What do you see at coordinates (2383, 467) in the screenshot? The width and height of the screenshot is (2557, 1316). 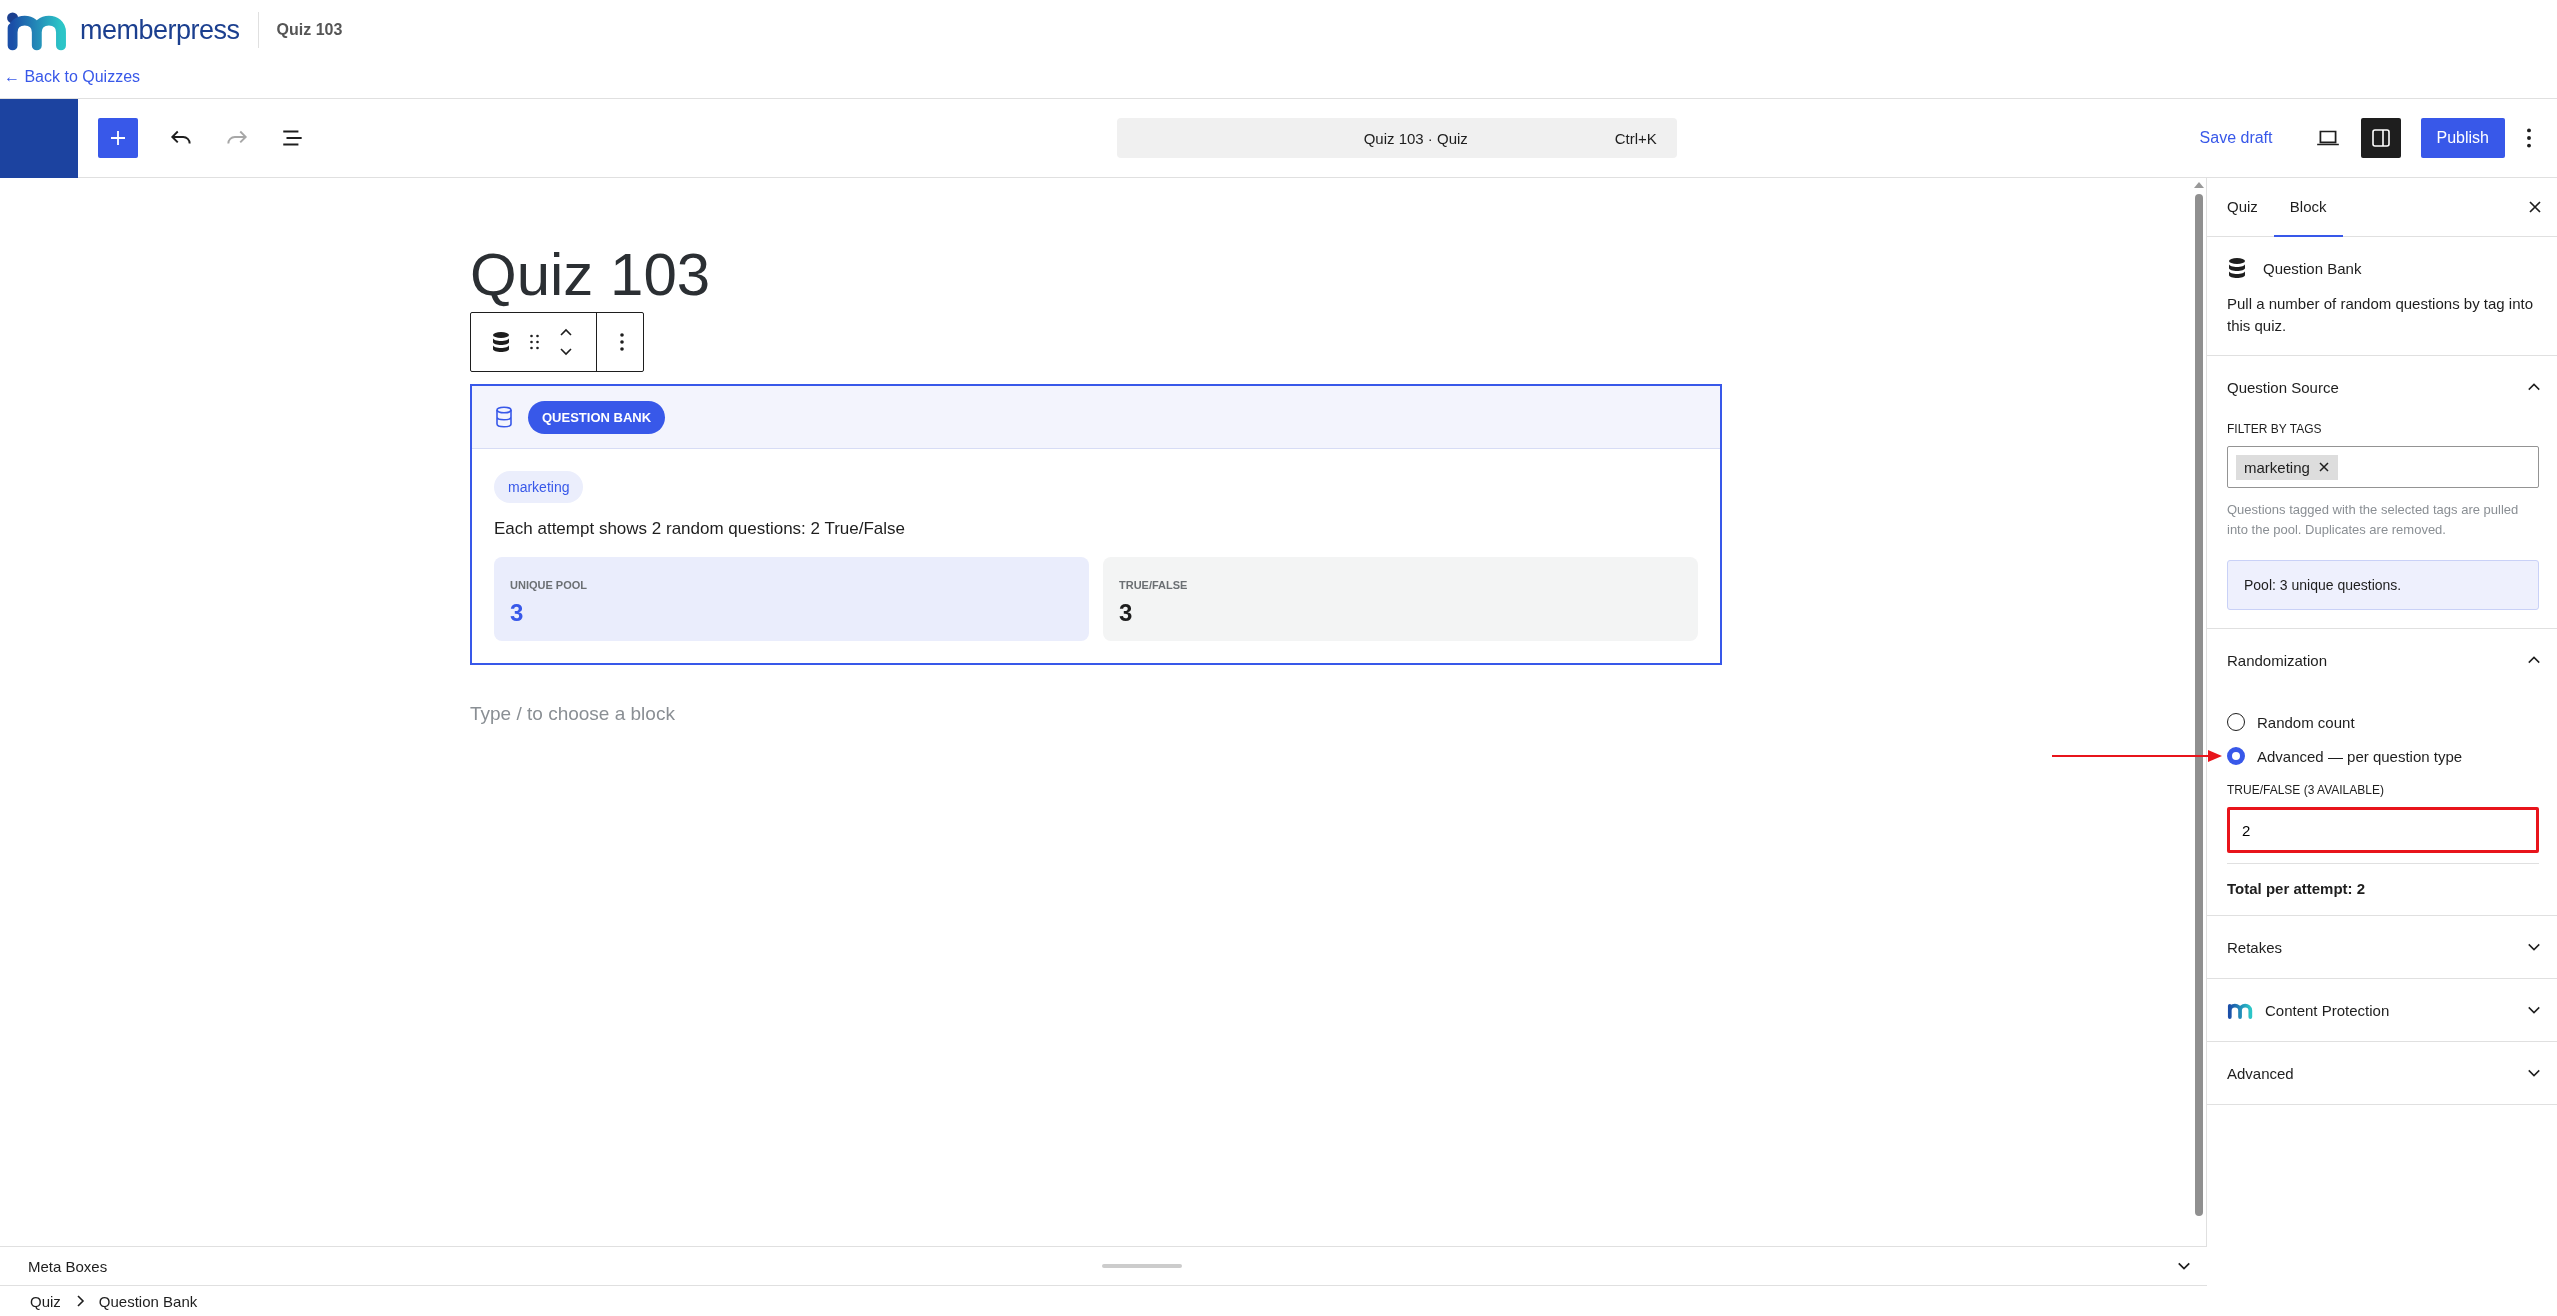 I see `tag-input-field: marketing` at bounding box center [2383, 467].